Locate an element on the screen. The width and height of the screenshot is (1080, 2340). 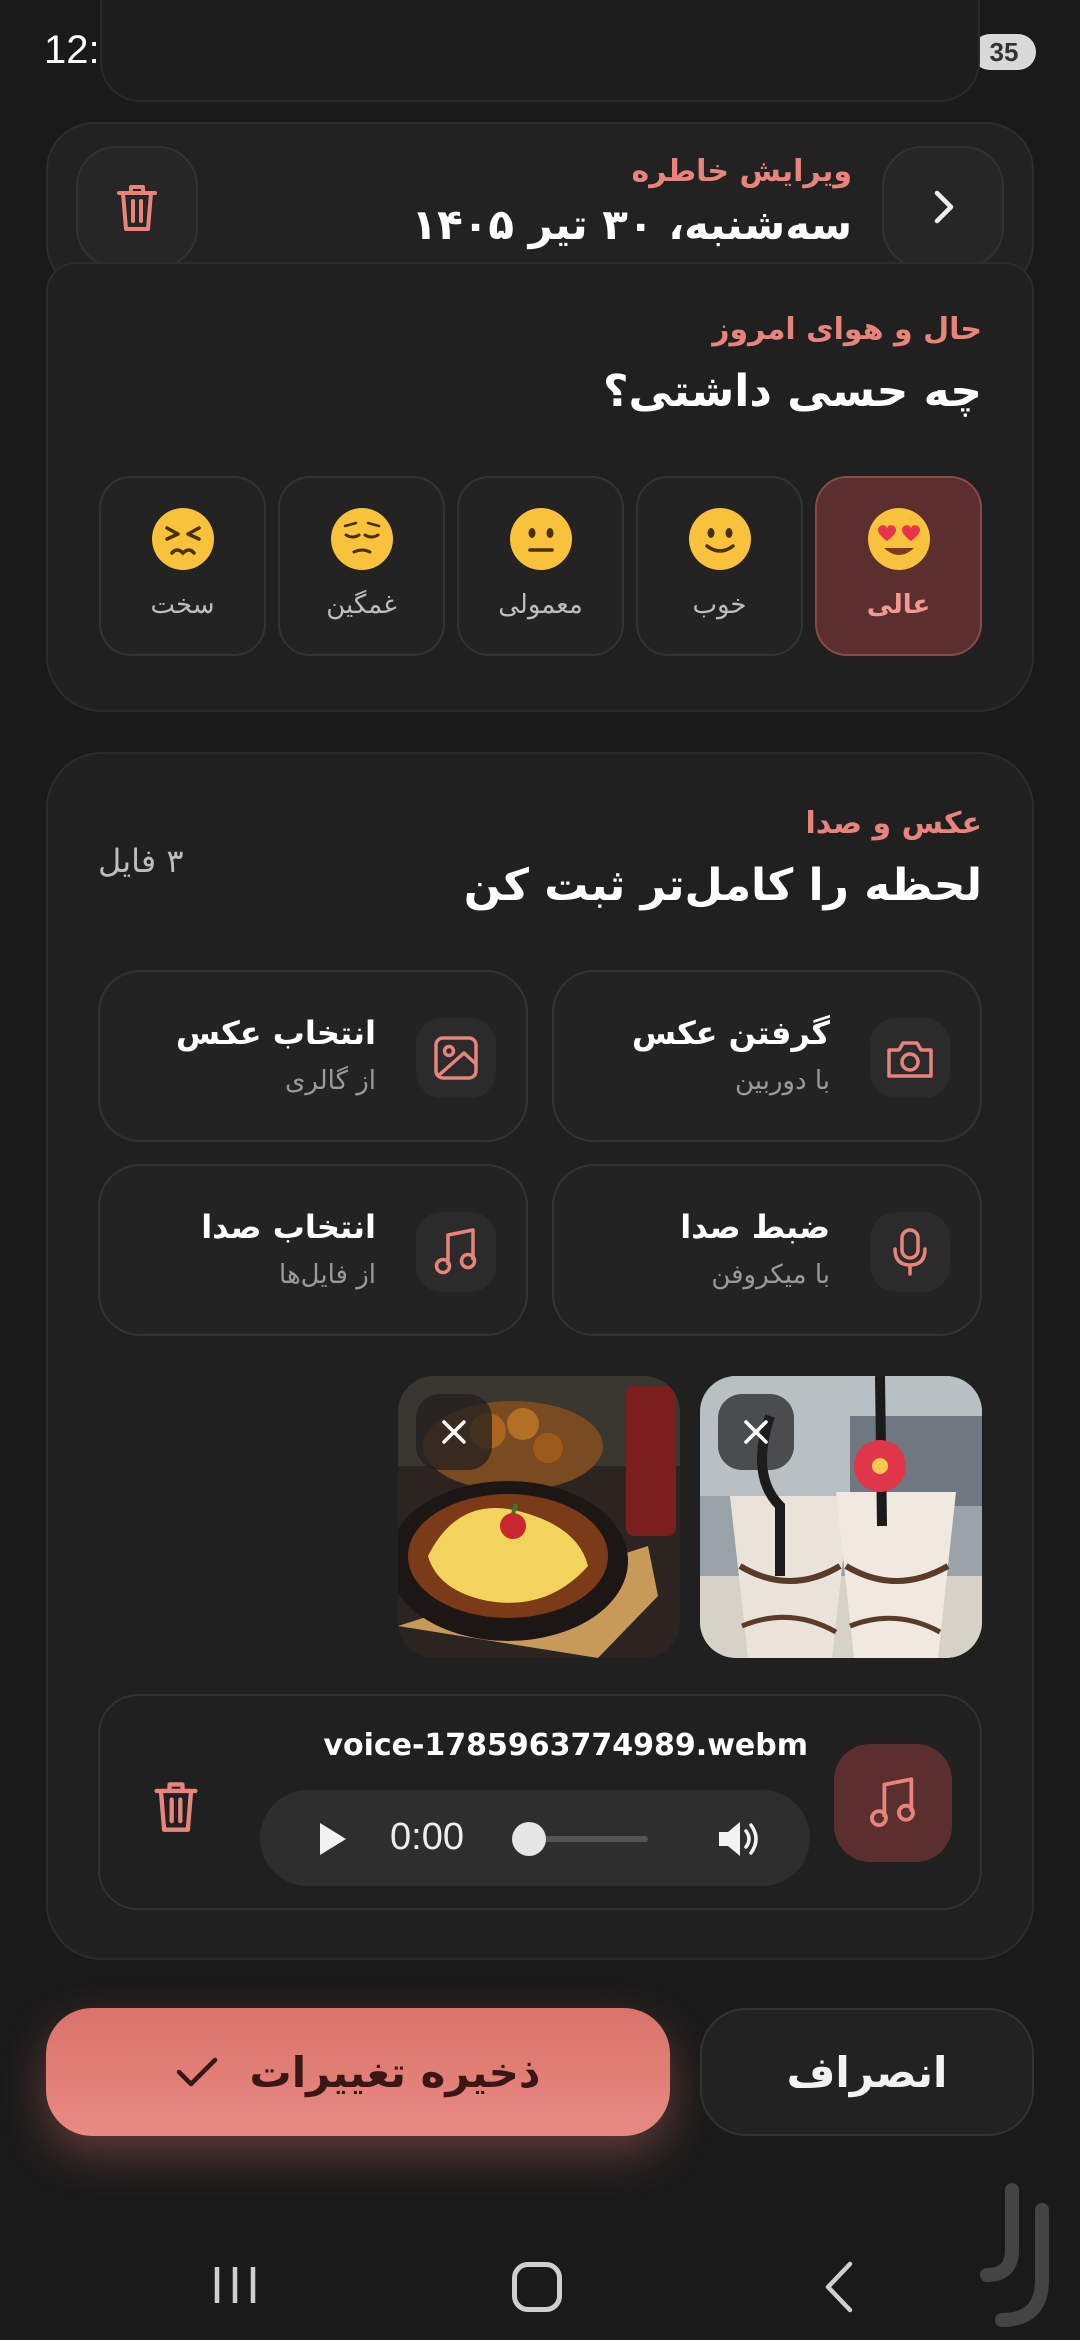
mood-option-sad: غمگین is located at coordinates (361, 566).